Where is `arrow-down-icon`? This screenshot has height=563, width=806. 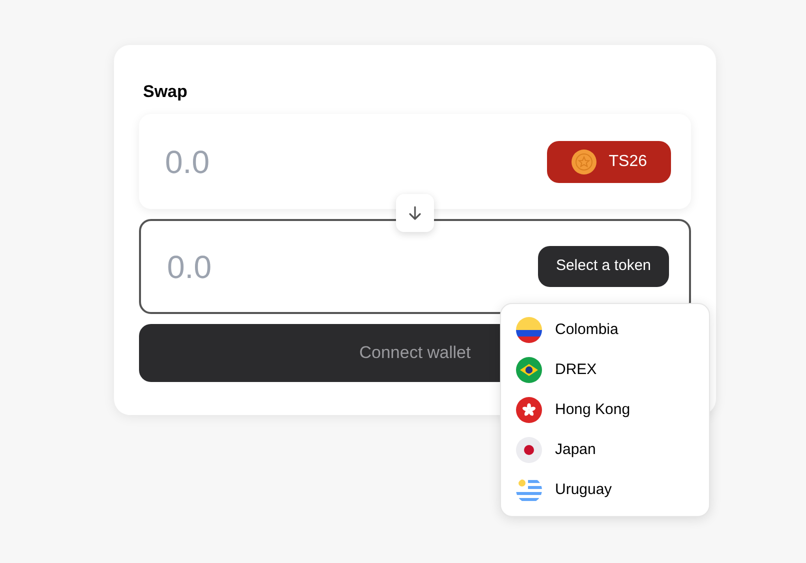 arrow-down-icon is located at coordinates (415, 213).